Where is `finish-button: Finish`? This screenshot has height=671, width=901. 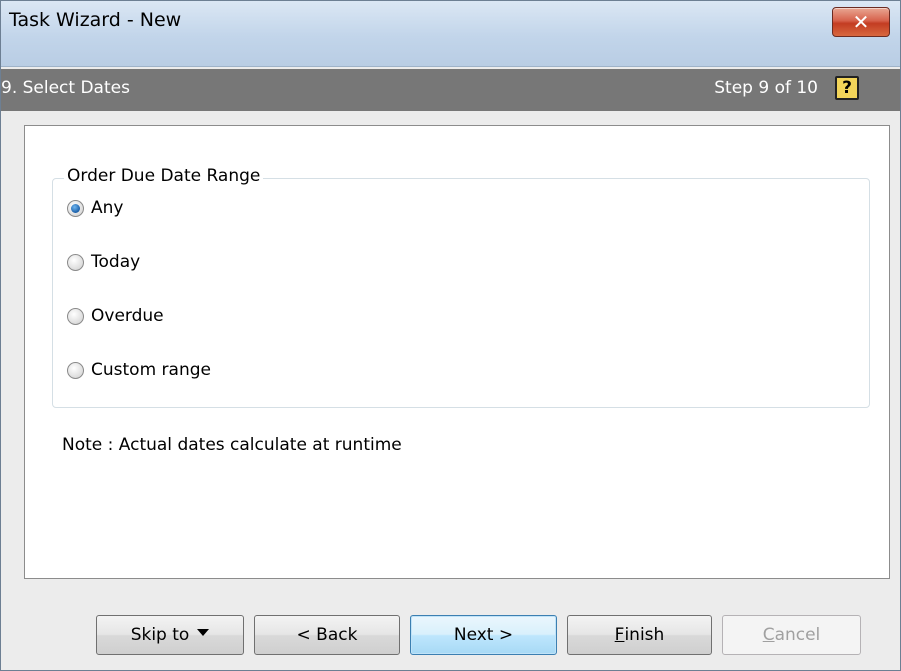
finish-button: Finish is located at coordinates (639, 635).